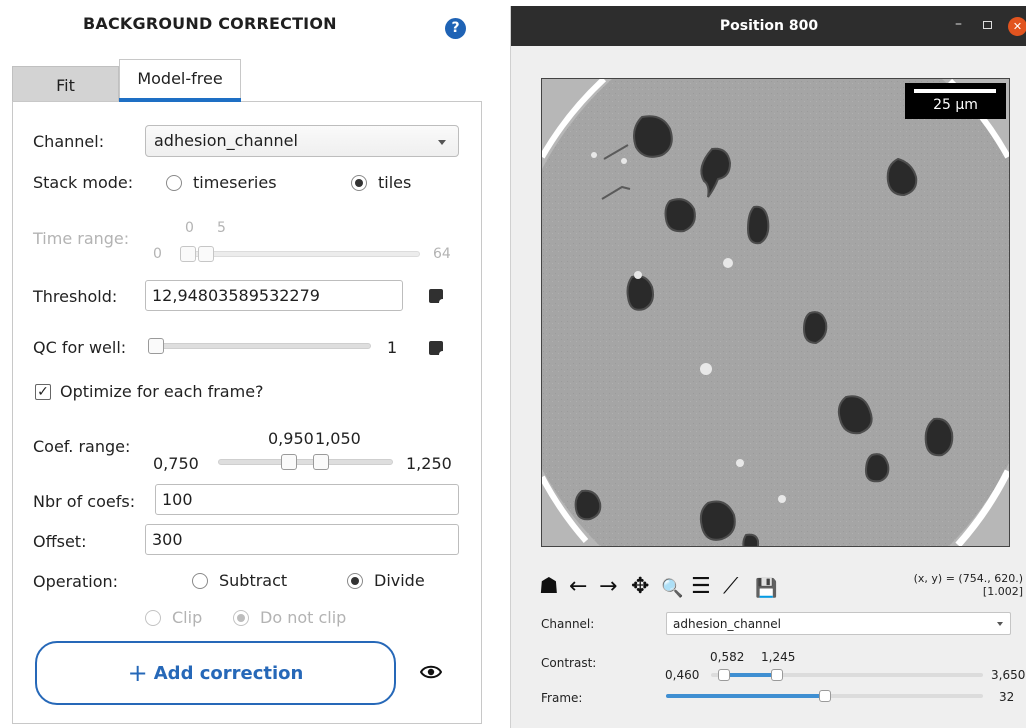  I want to click on offset-input: 300, so click(302, 539).